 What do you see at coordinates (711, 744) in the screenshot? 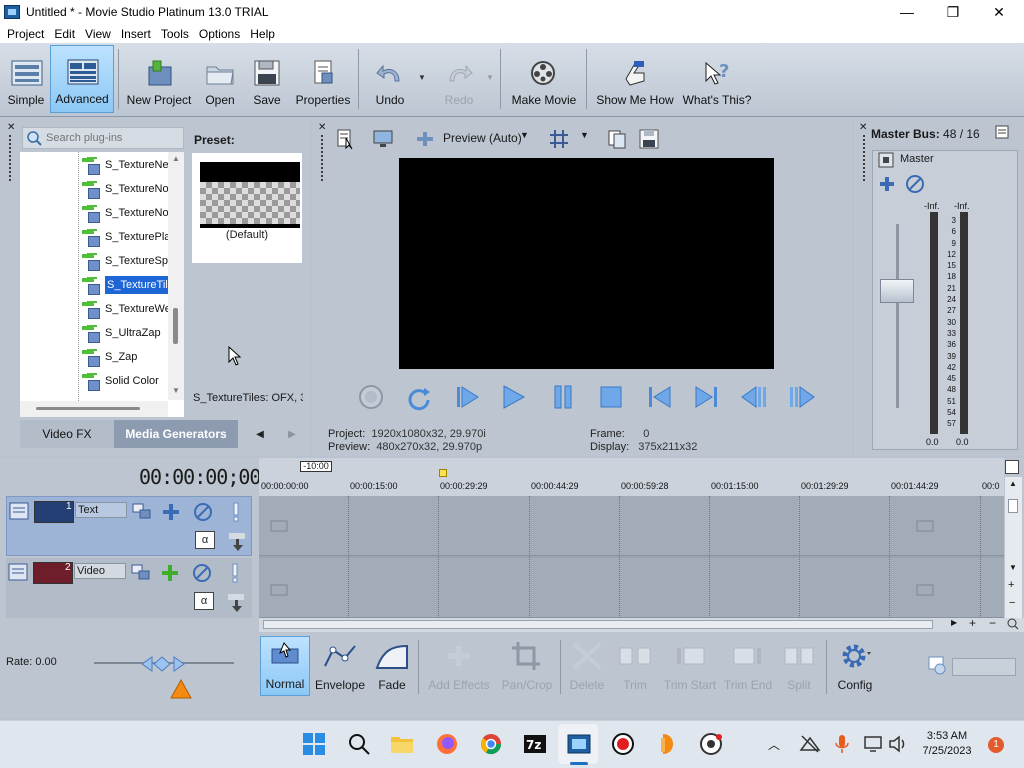
I see `obs-icon` at bounding box center [711, 744].